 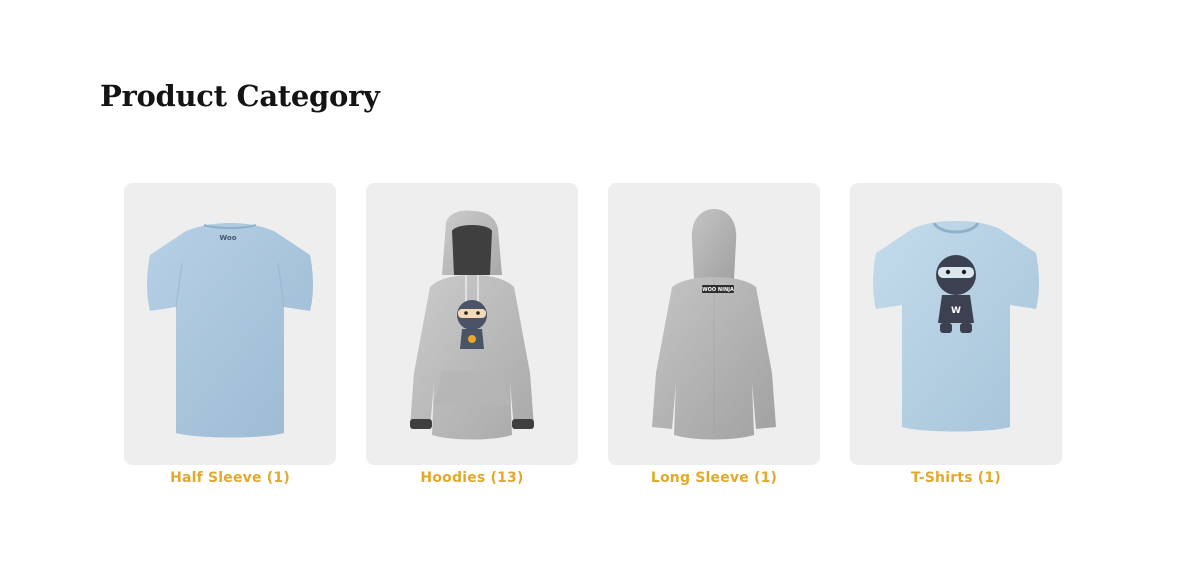 I want to click on category-image-tshirts: W, so click(x=956, y=324).